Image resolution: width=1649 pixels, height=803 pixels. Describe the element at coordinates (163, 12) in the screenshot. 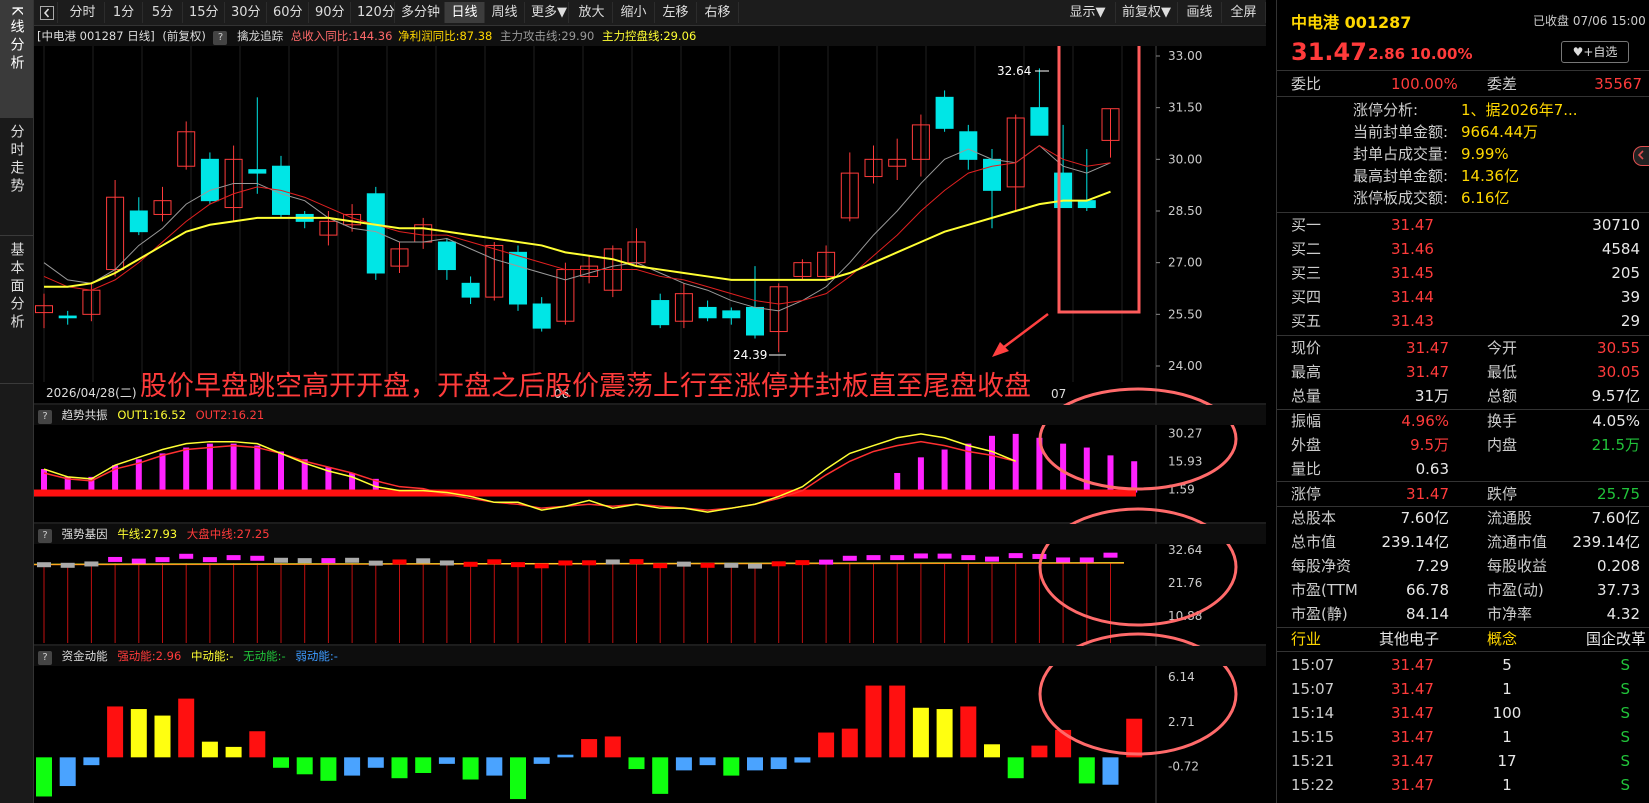

I see `period-button: 5分` at that location.